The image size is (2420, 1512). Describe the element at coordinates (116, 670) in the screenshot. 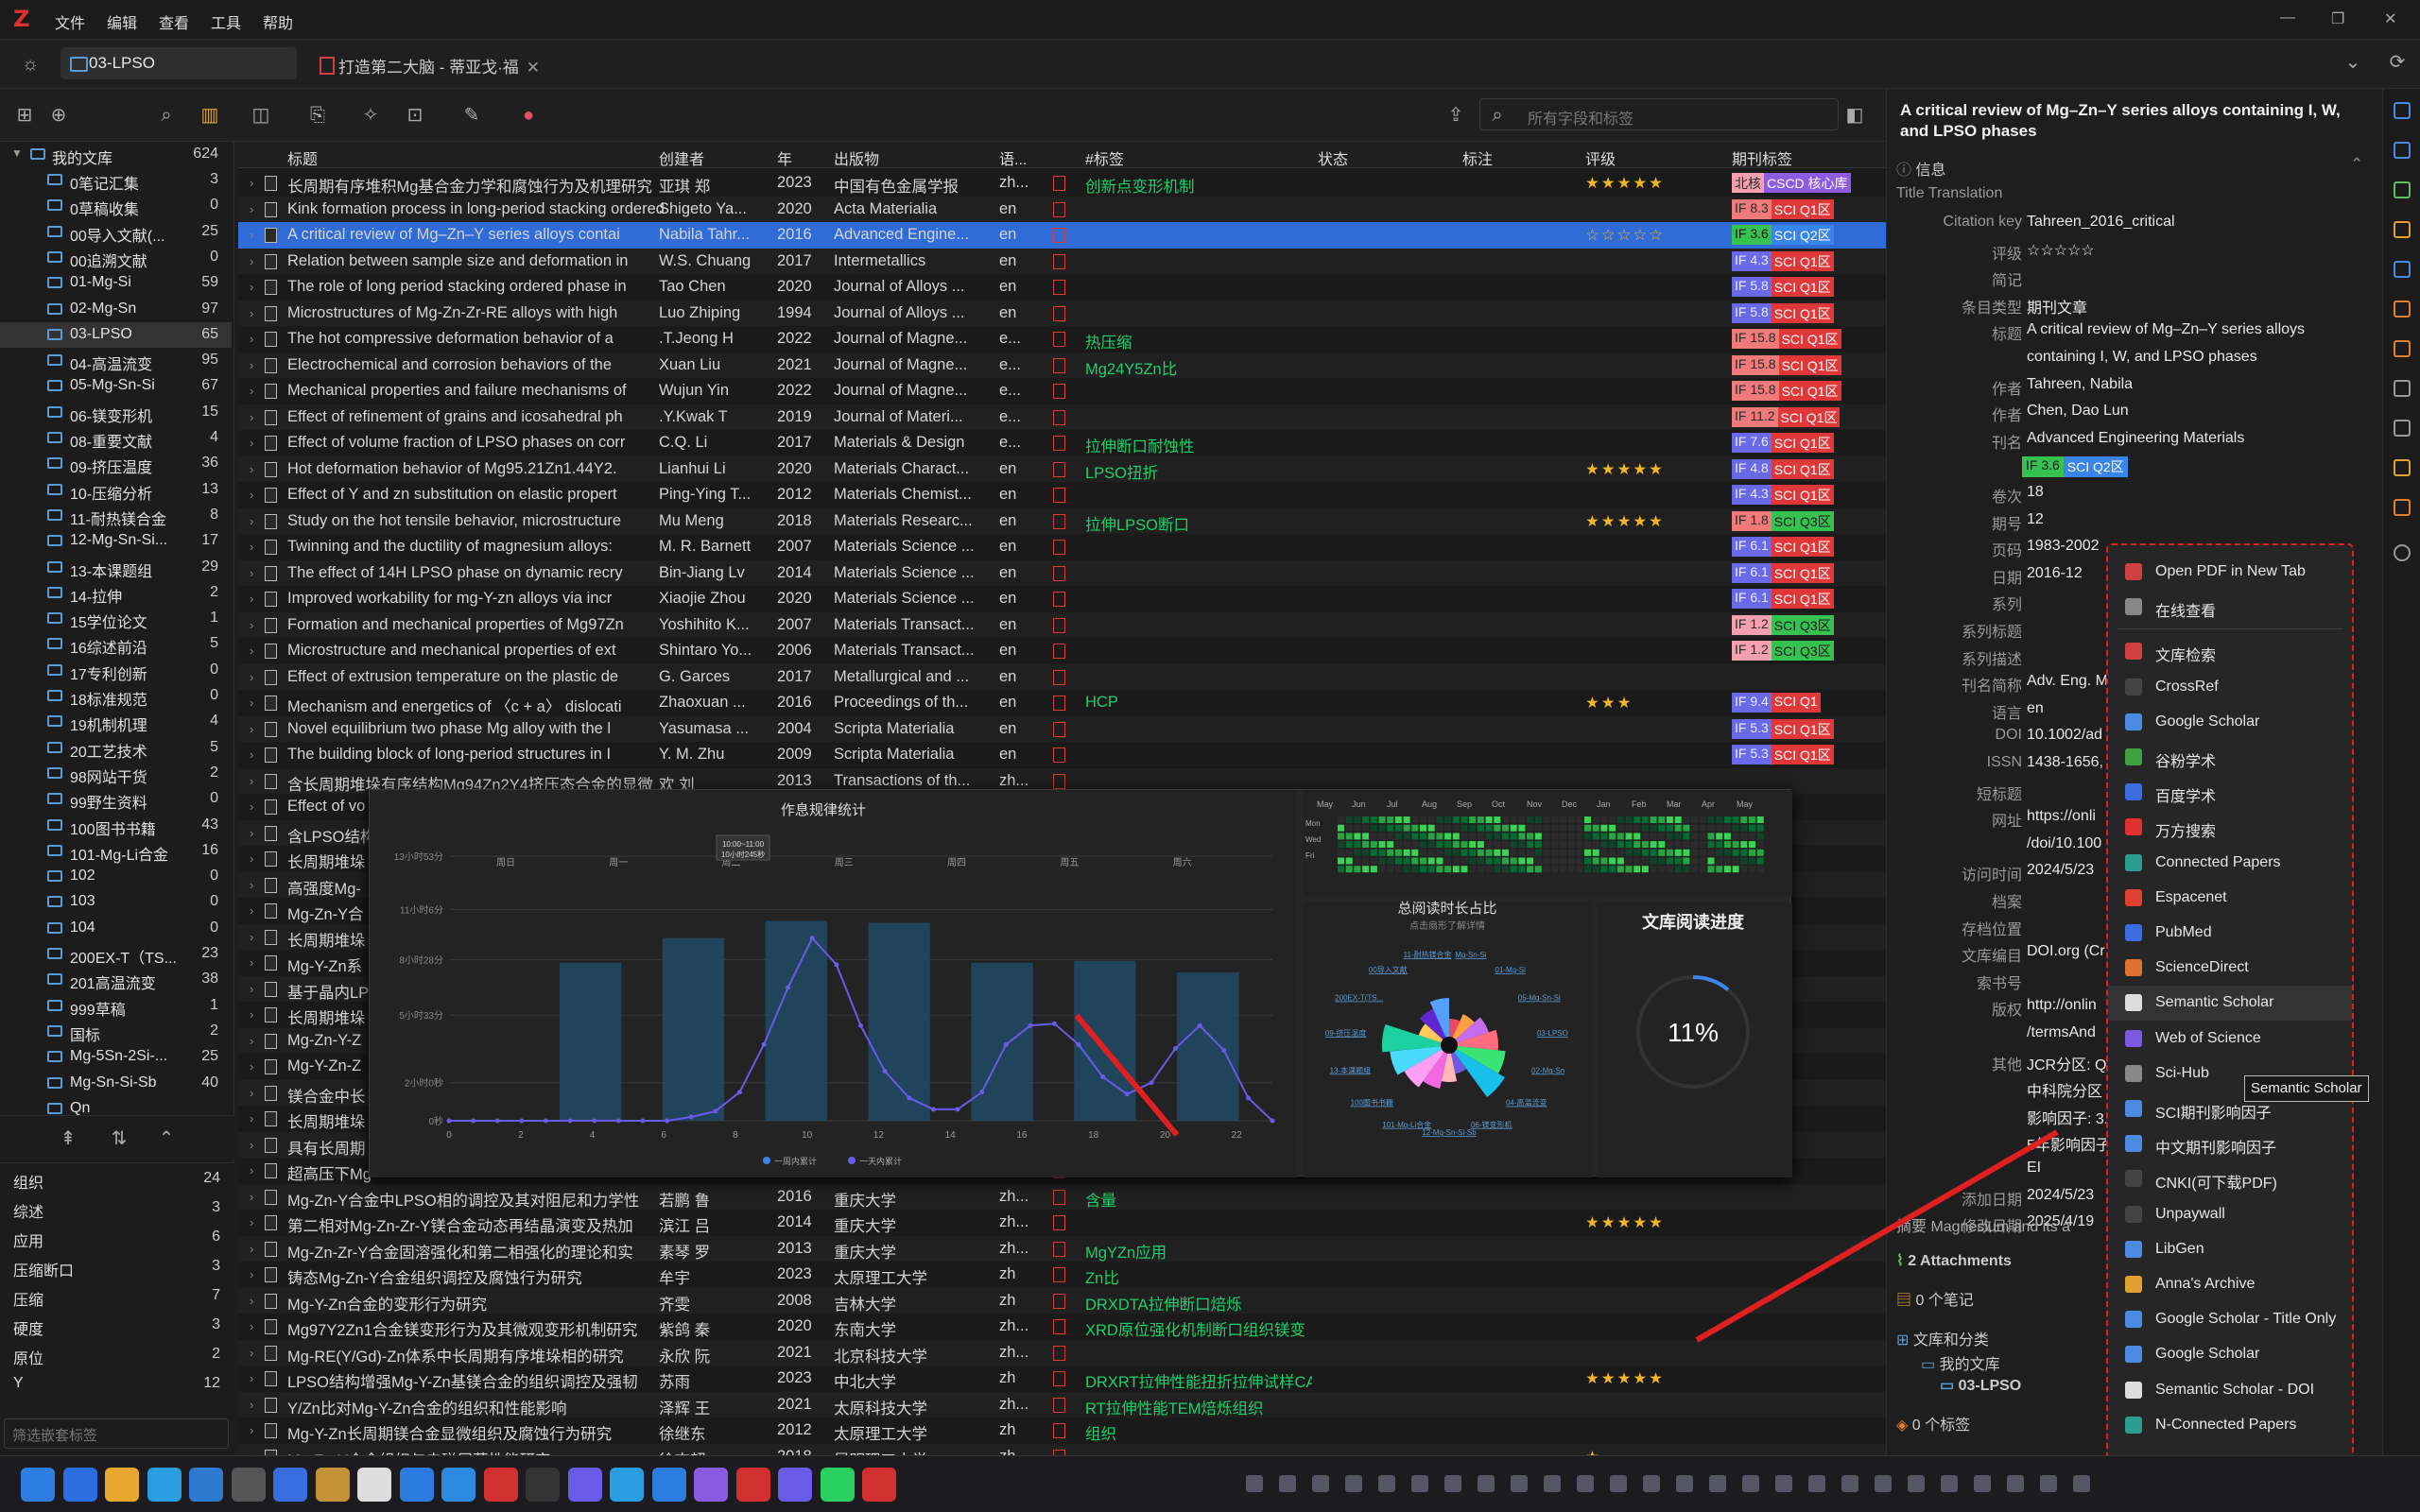

I see `sidebar-item-collection: 17专利创新 0` at that location.